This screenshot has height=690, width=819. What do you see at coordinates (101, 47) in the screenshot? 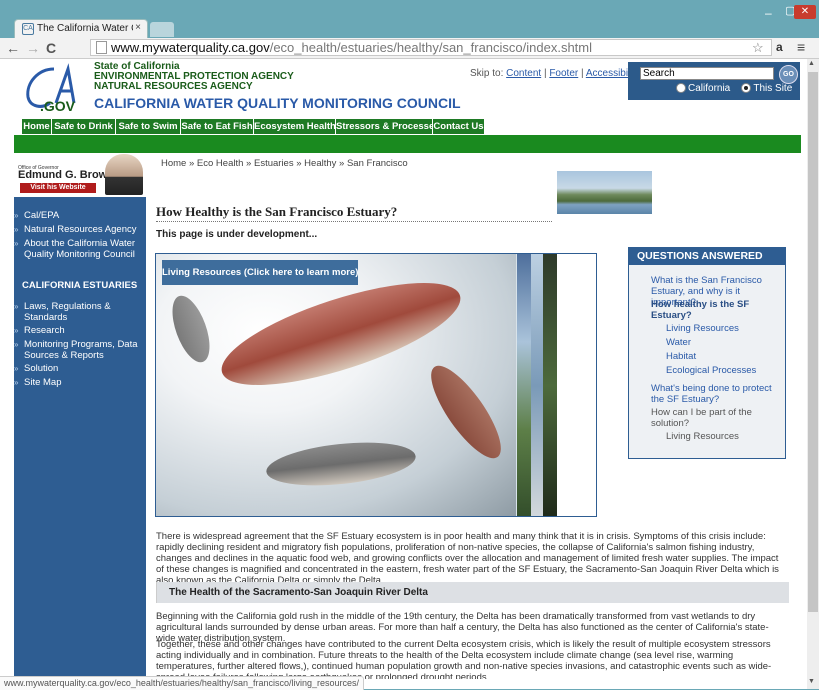
I see `page-icon` at bounding box center [101, 47].